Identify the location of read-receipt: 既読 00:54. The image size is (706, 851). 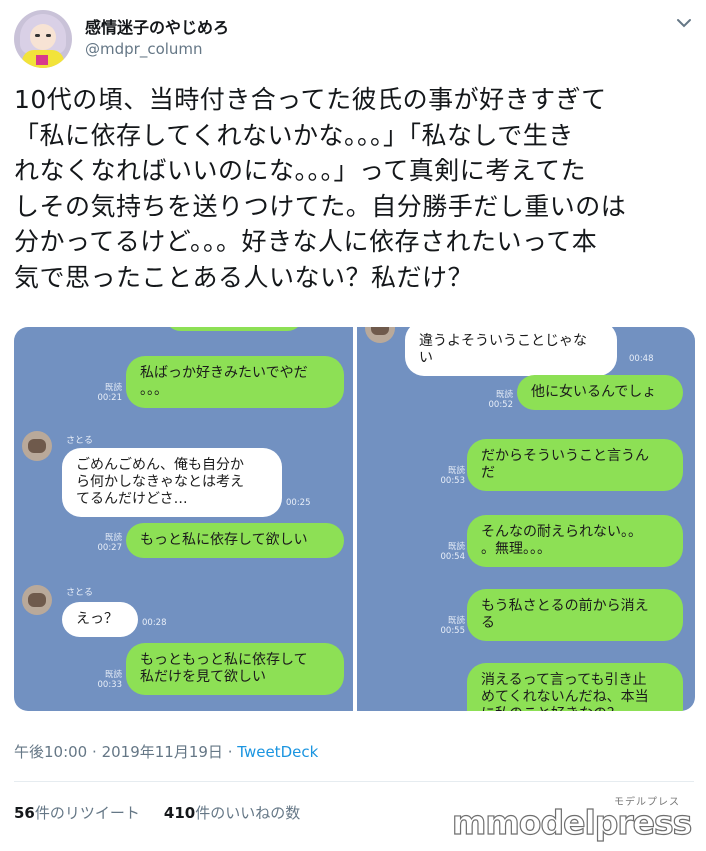
(453, 552).